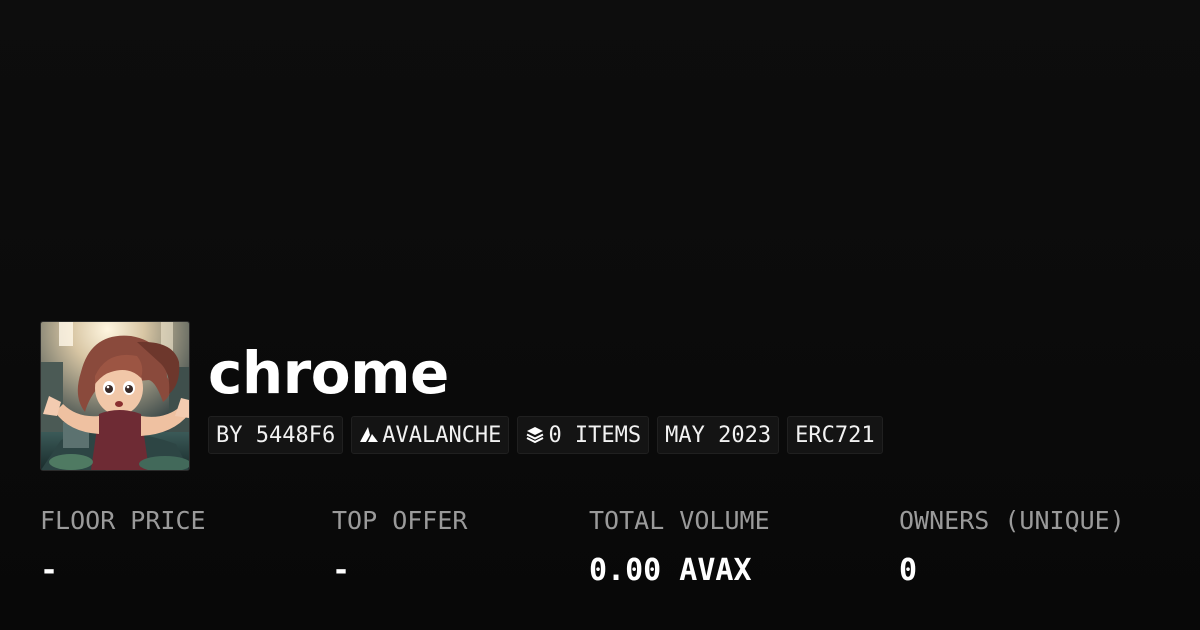 Image resolution: width=1200 pixels, height=630 pixels. What do you see at coordinates (400, 520) in the screenshot?
I see `top-offer-label: TOP OFFER` at bounding box center [400, 520].